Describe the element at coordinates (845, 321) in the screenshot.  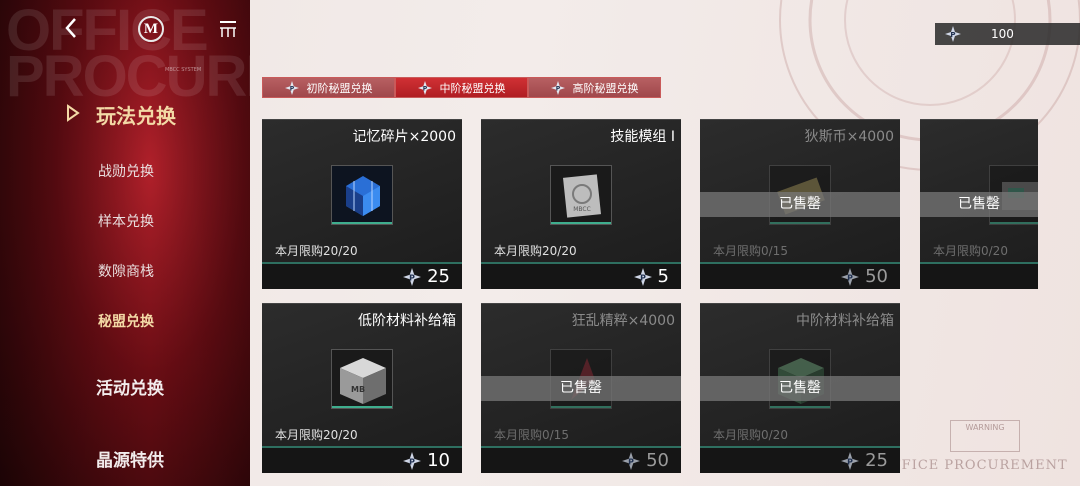
I see `item-name: 中阶材料补给箱` at that location.